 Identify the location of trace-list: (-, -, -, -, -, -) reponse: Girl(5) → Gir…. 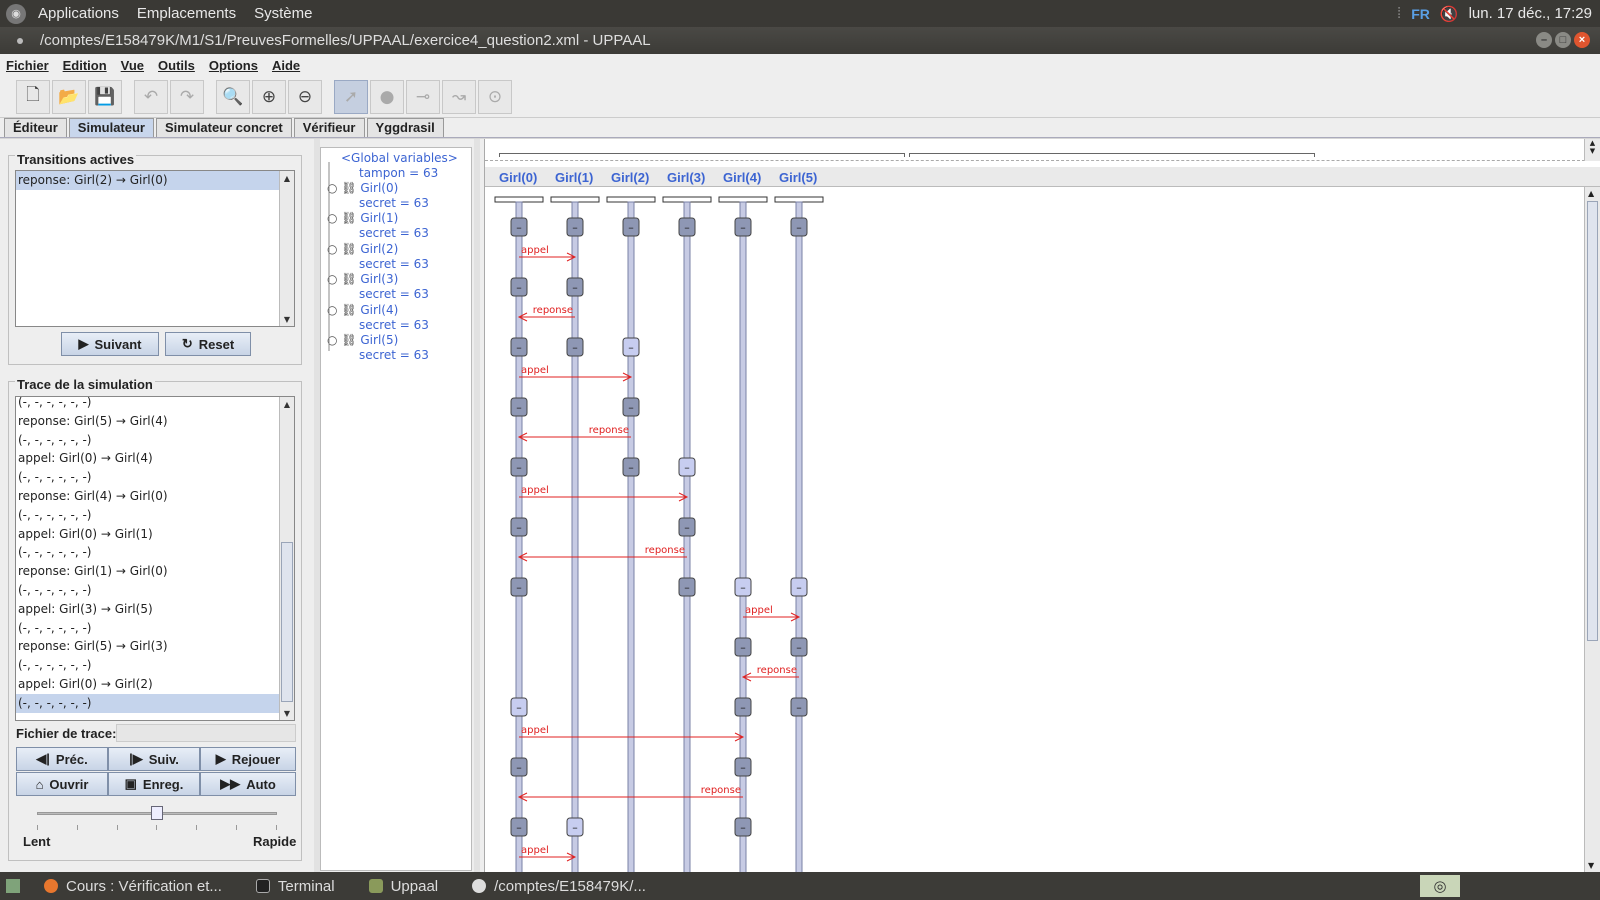
(155, 558).